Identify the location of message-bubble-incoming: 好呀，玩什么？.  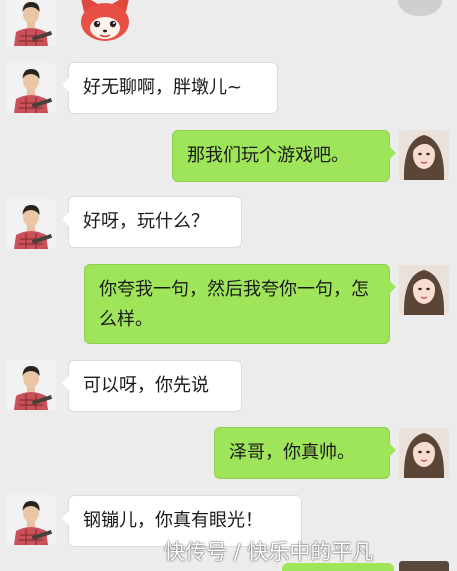
(152, 222).